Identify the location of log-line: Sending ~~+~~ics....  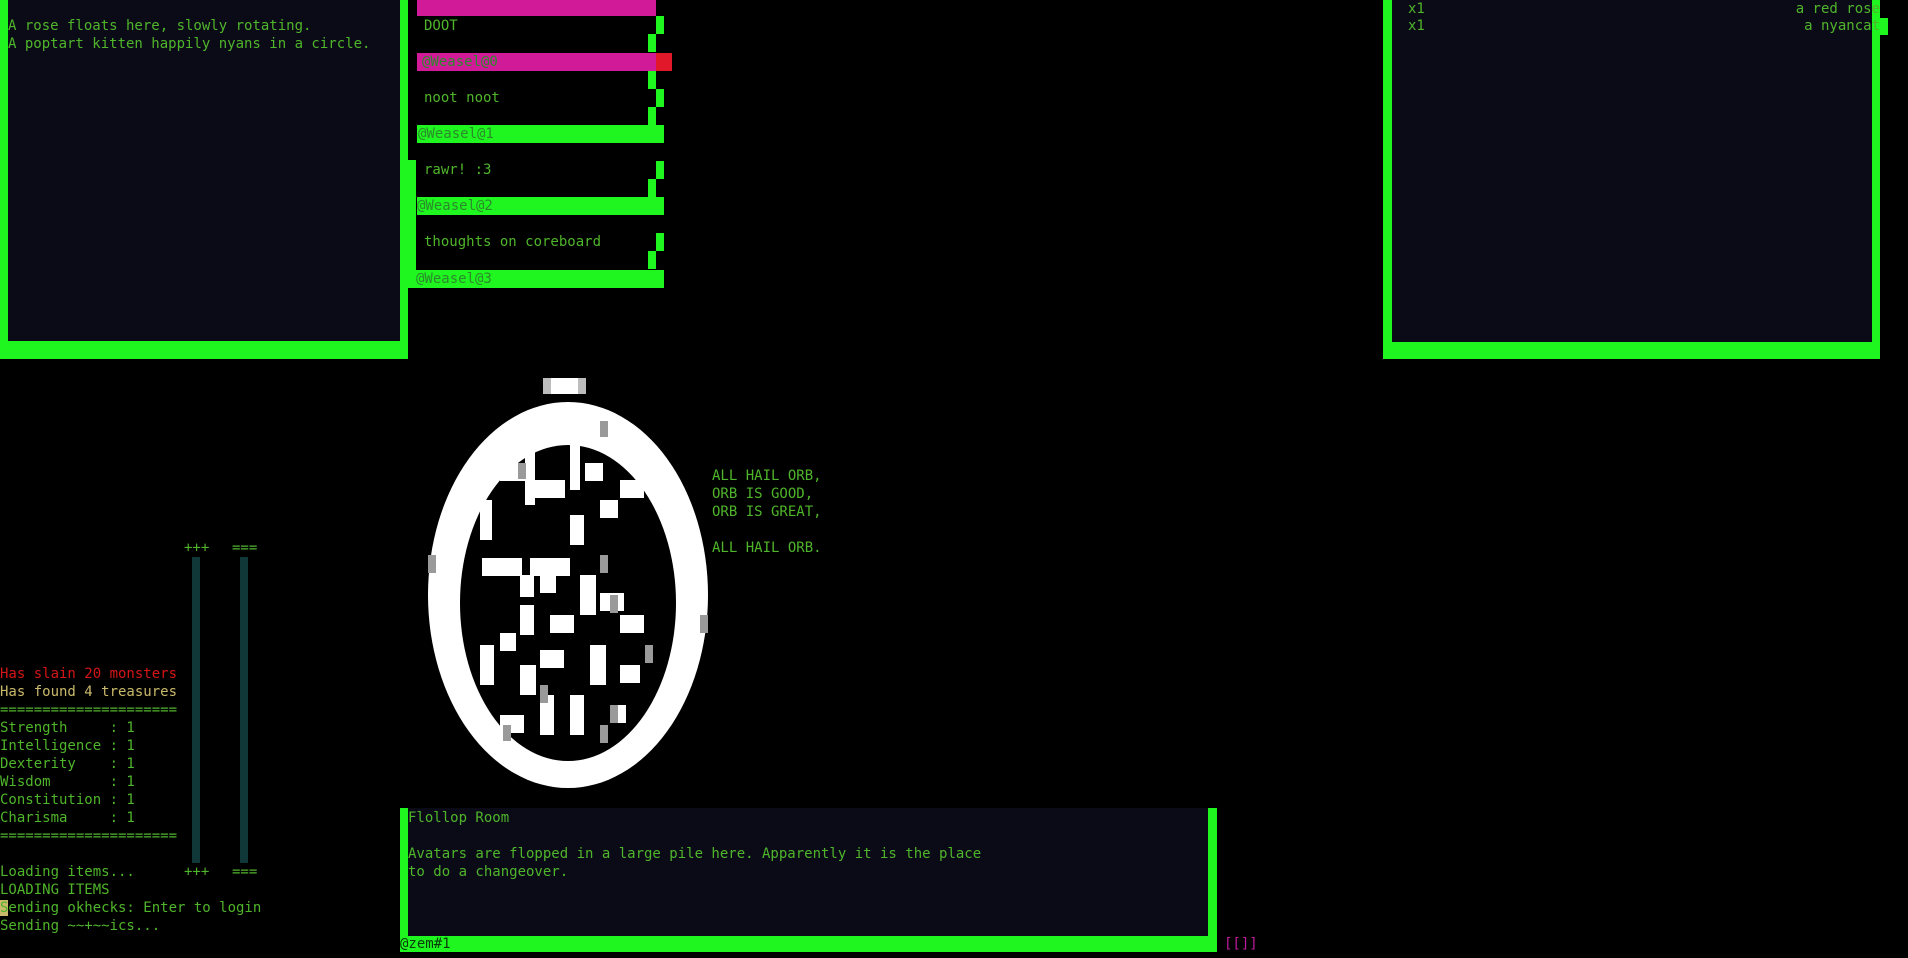
(80, 926).